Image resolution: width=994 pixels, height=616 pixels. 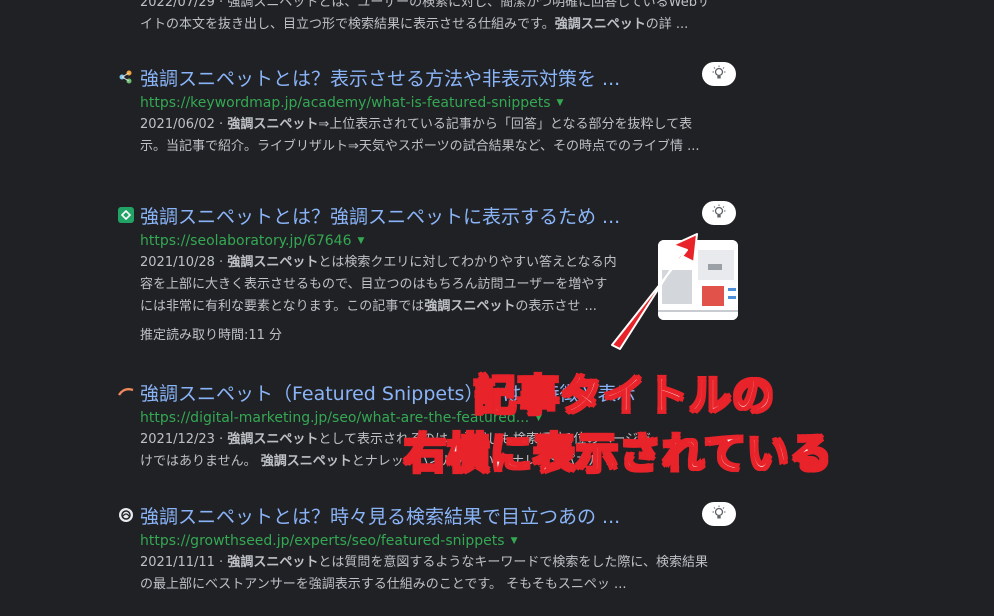 I want to click on annotation-text: 右横に表示されている, so click(x=618, y=453).